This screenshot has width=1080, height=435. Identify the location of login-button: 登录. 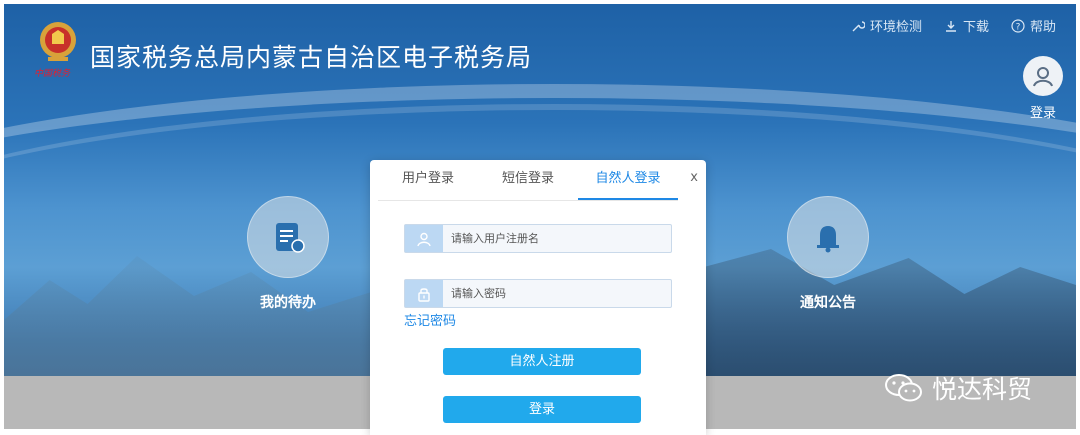
(542, 409).